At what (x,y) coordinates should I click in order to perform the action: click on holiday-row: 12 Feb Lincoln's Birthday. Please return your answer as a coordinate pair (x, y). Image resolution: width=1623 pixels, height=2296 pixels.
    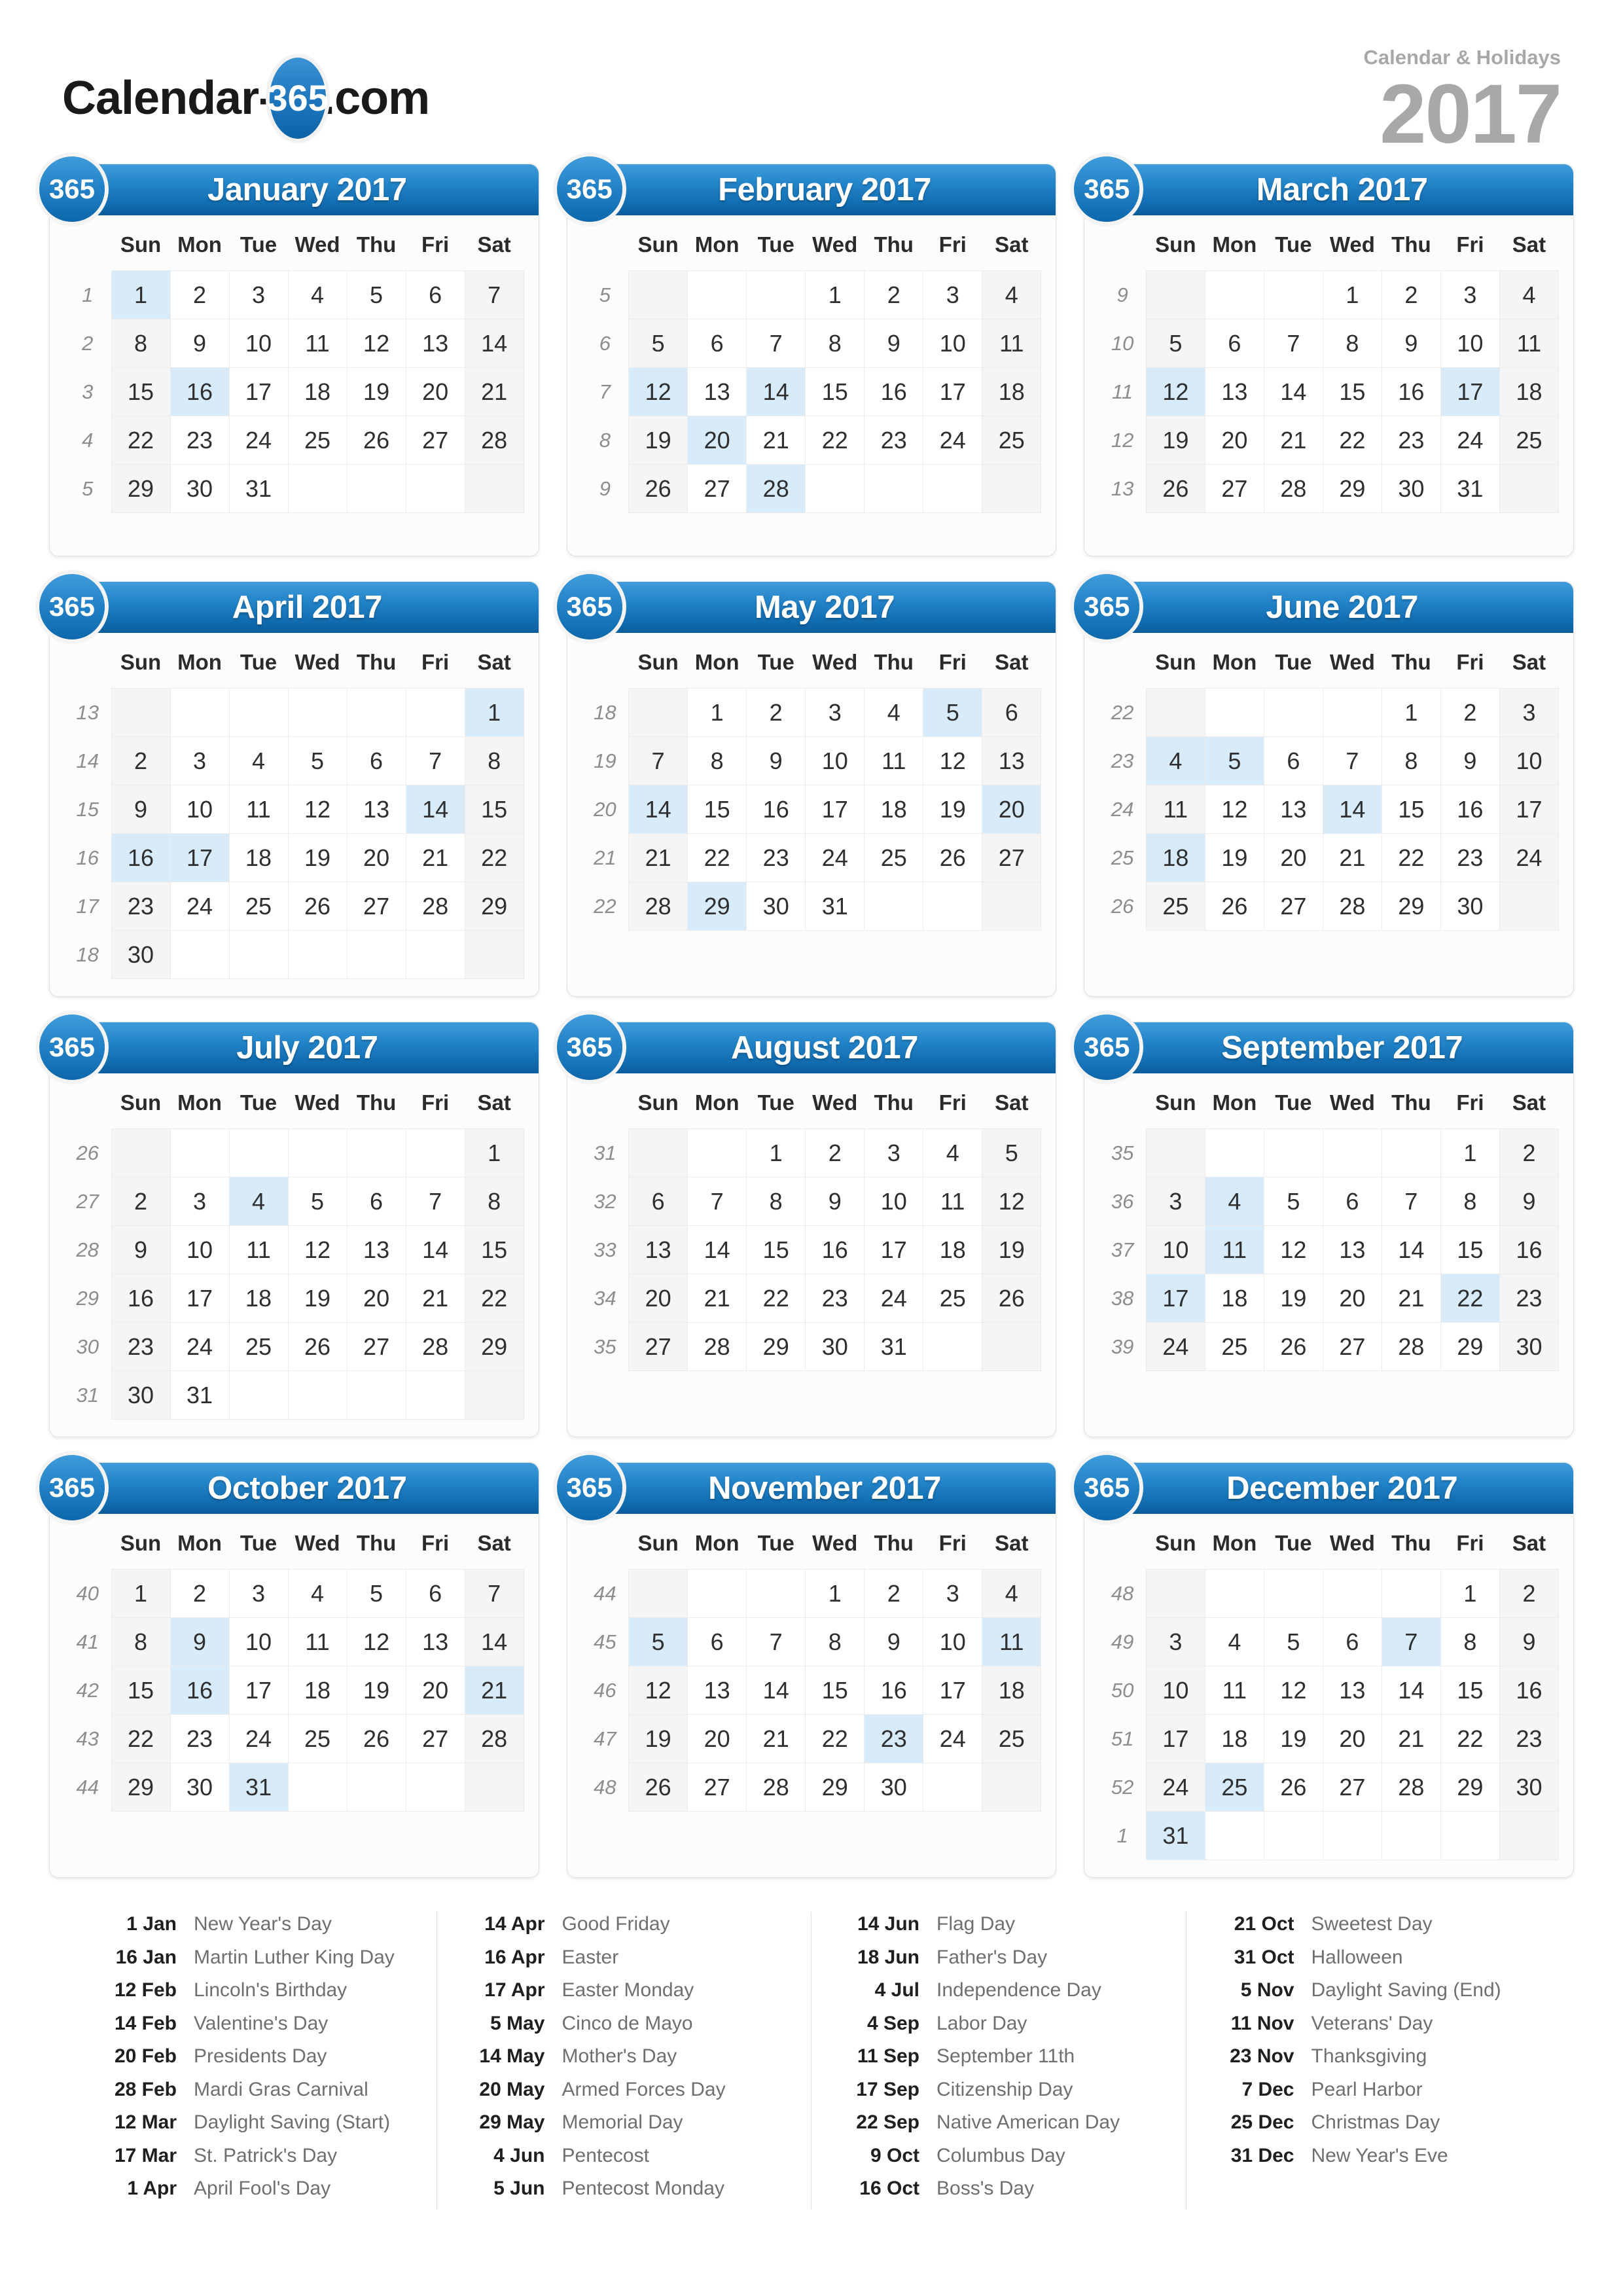
    Looking at the image, I should click on (252, 1990).